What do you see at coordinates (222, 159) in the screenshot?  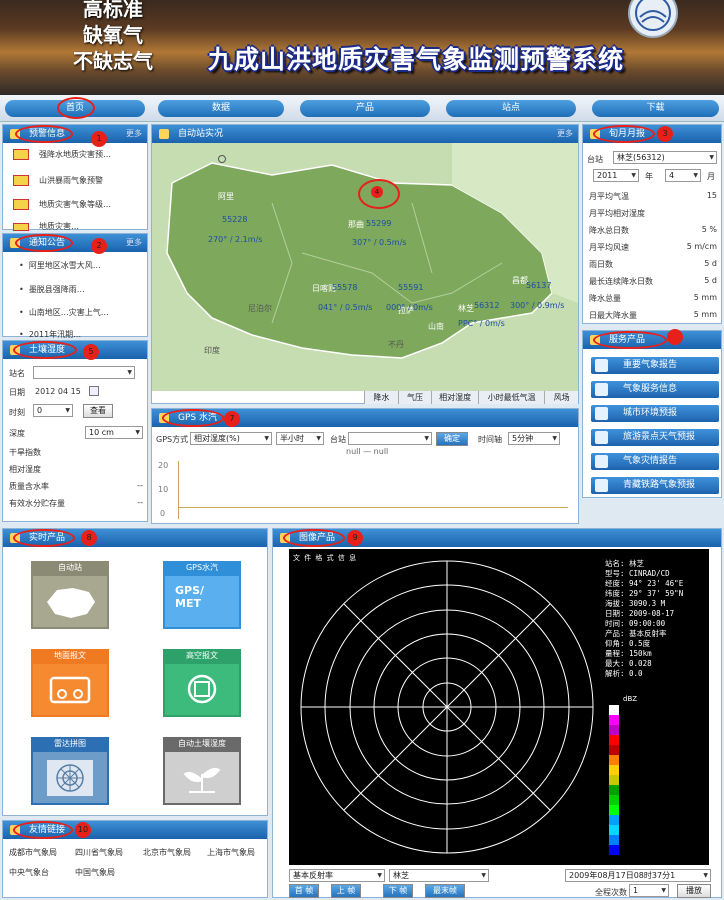 I see `zoom-icon` at bounding box center [222, 159].